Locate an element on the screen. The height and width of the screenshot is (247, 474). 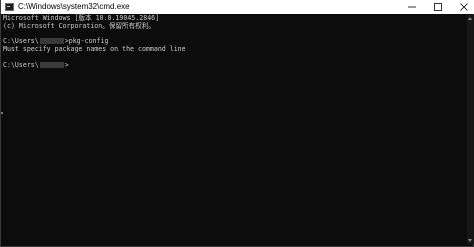
console-line: (c) Microsoft Corporation。保留所有权利。 is located at coordinates (79, 25).